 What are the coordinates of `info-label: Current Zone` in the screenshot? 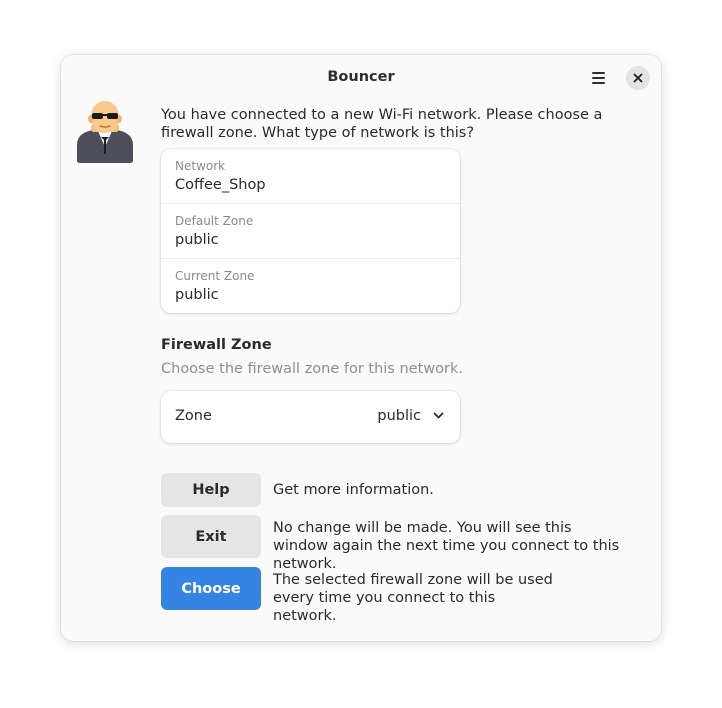 It's located at (215, 276).